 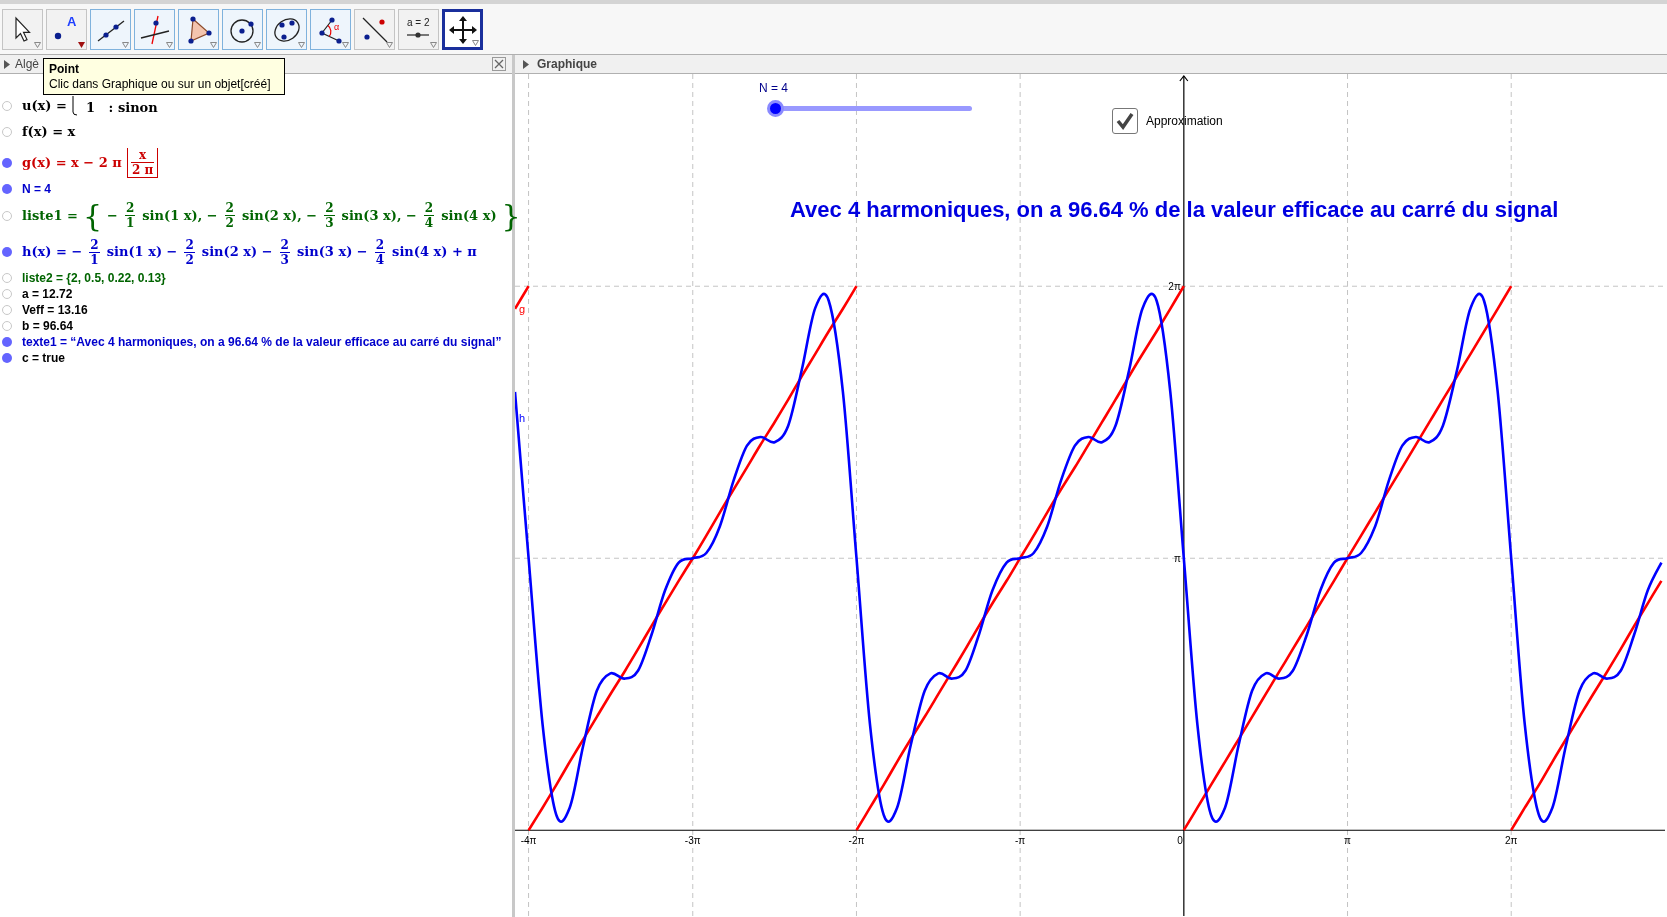 I want to click on slider-icon, so click(x=418, y=35).